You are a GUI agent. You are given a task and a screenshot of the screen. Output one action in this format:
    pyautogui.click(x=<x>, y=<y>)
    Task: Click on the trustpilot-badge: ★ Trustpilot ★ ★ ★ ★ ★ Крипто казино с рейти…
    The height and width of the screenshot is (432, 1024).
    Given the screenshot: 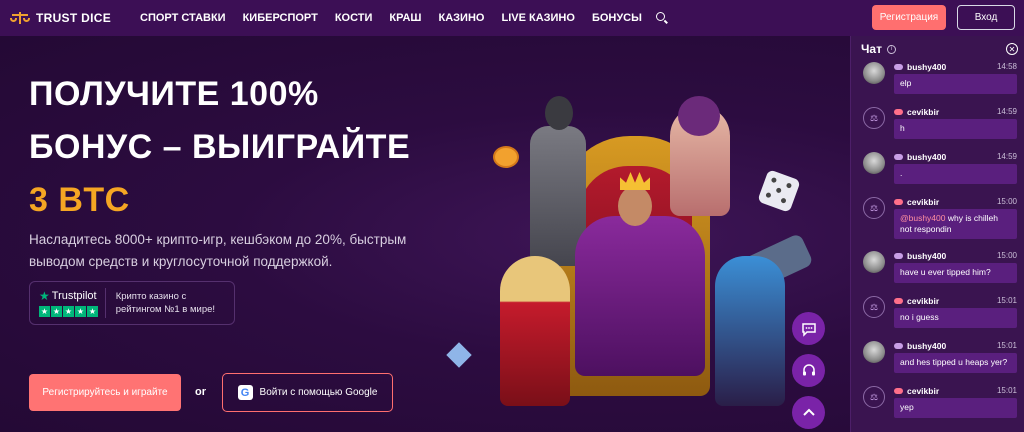 What is the action you would take?
    pyautogui.click(x=132, y=303)
    